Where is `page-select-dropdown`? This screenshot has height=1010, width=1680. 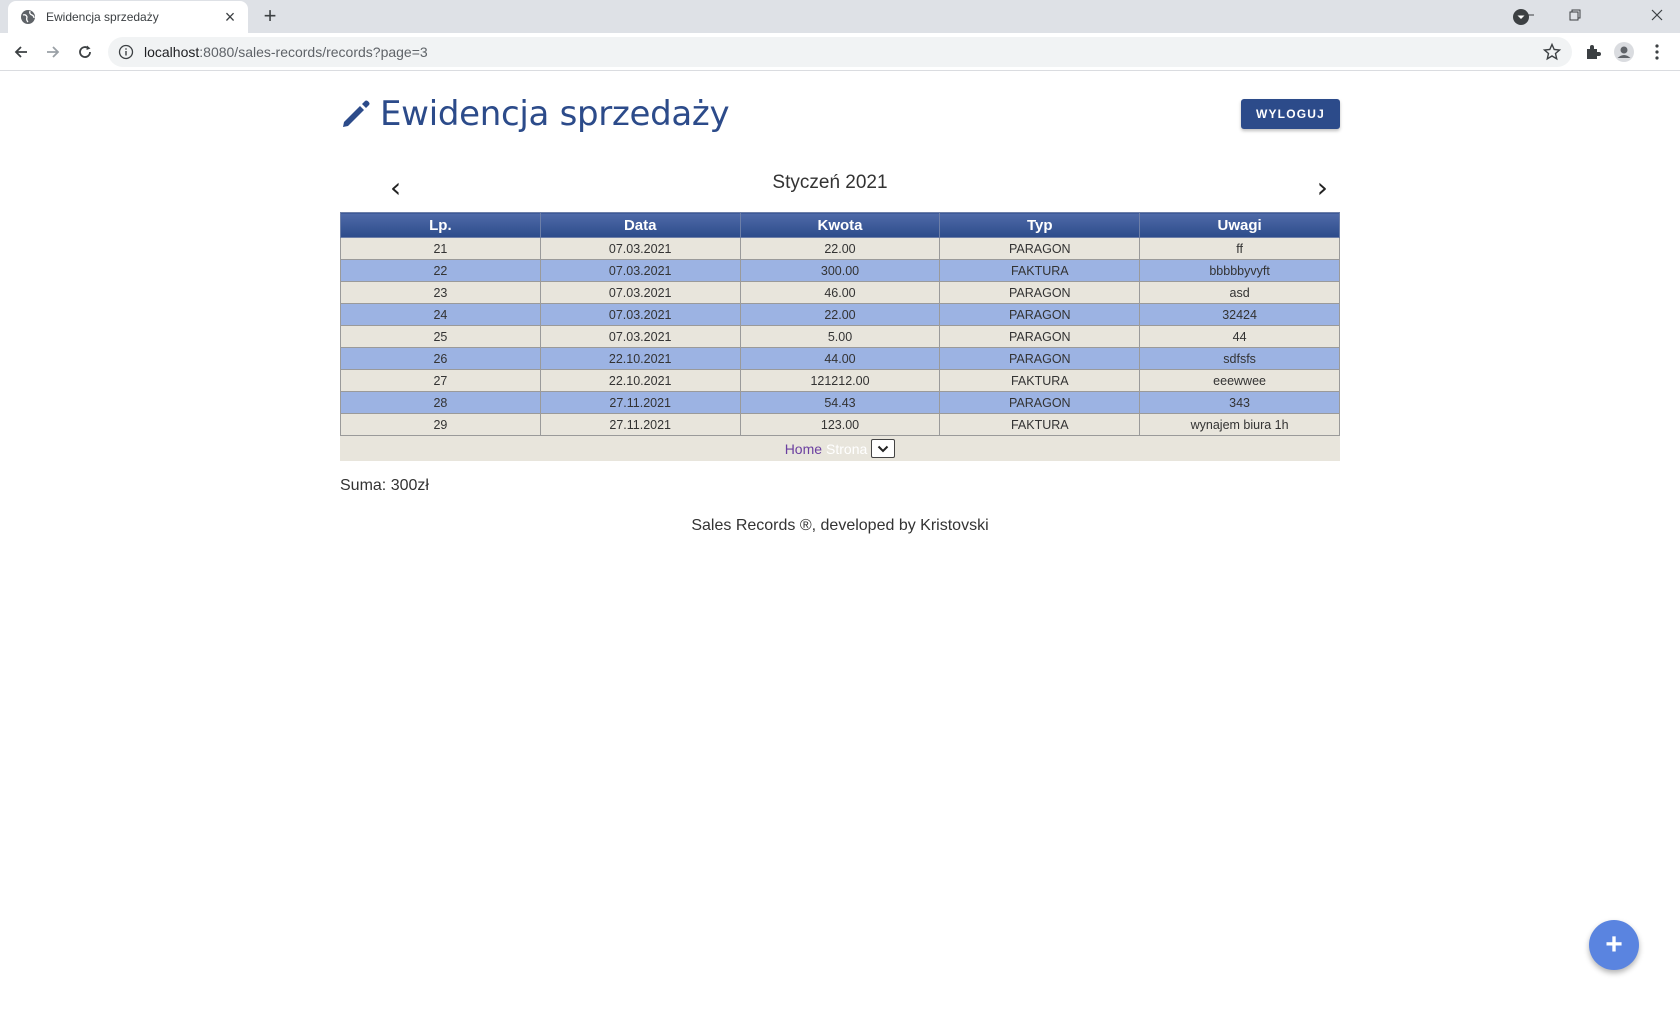 page-select-dropdown is located at coordinates (883, 448).